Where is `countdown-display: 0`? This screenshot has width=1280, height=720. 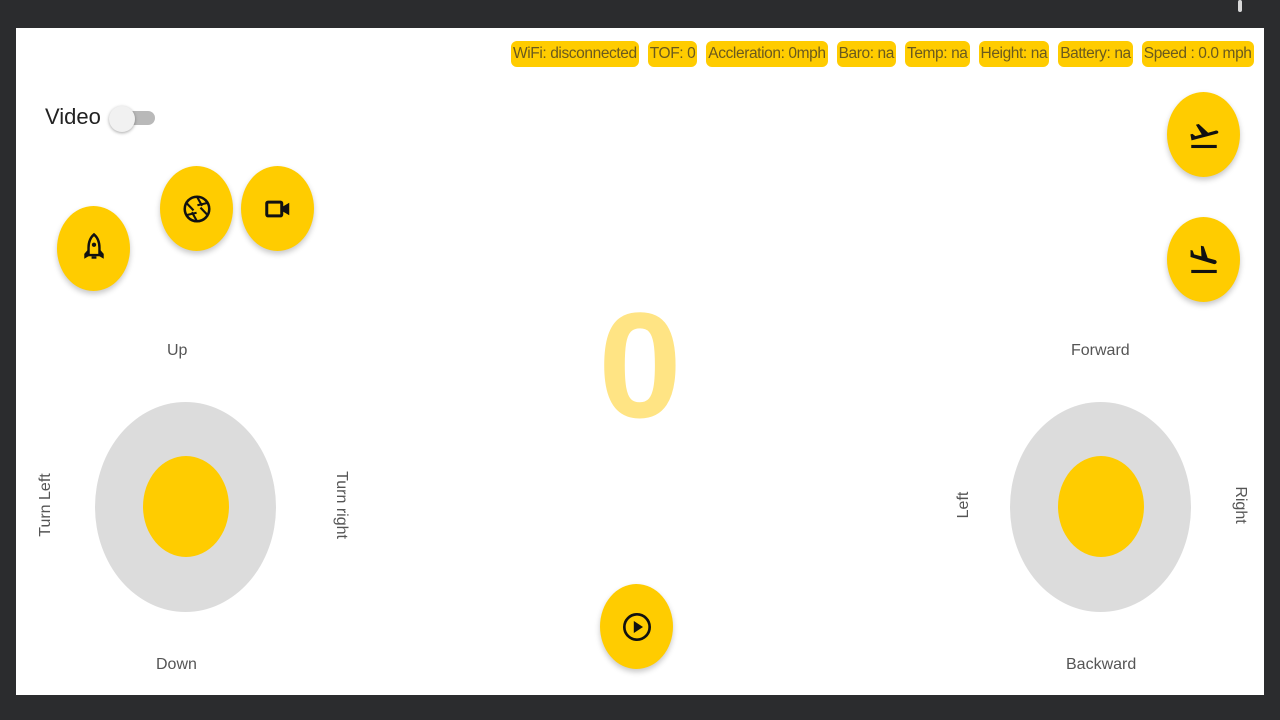 countdown-display: 0 is located at coordinates (640, 365).